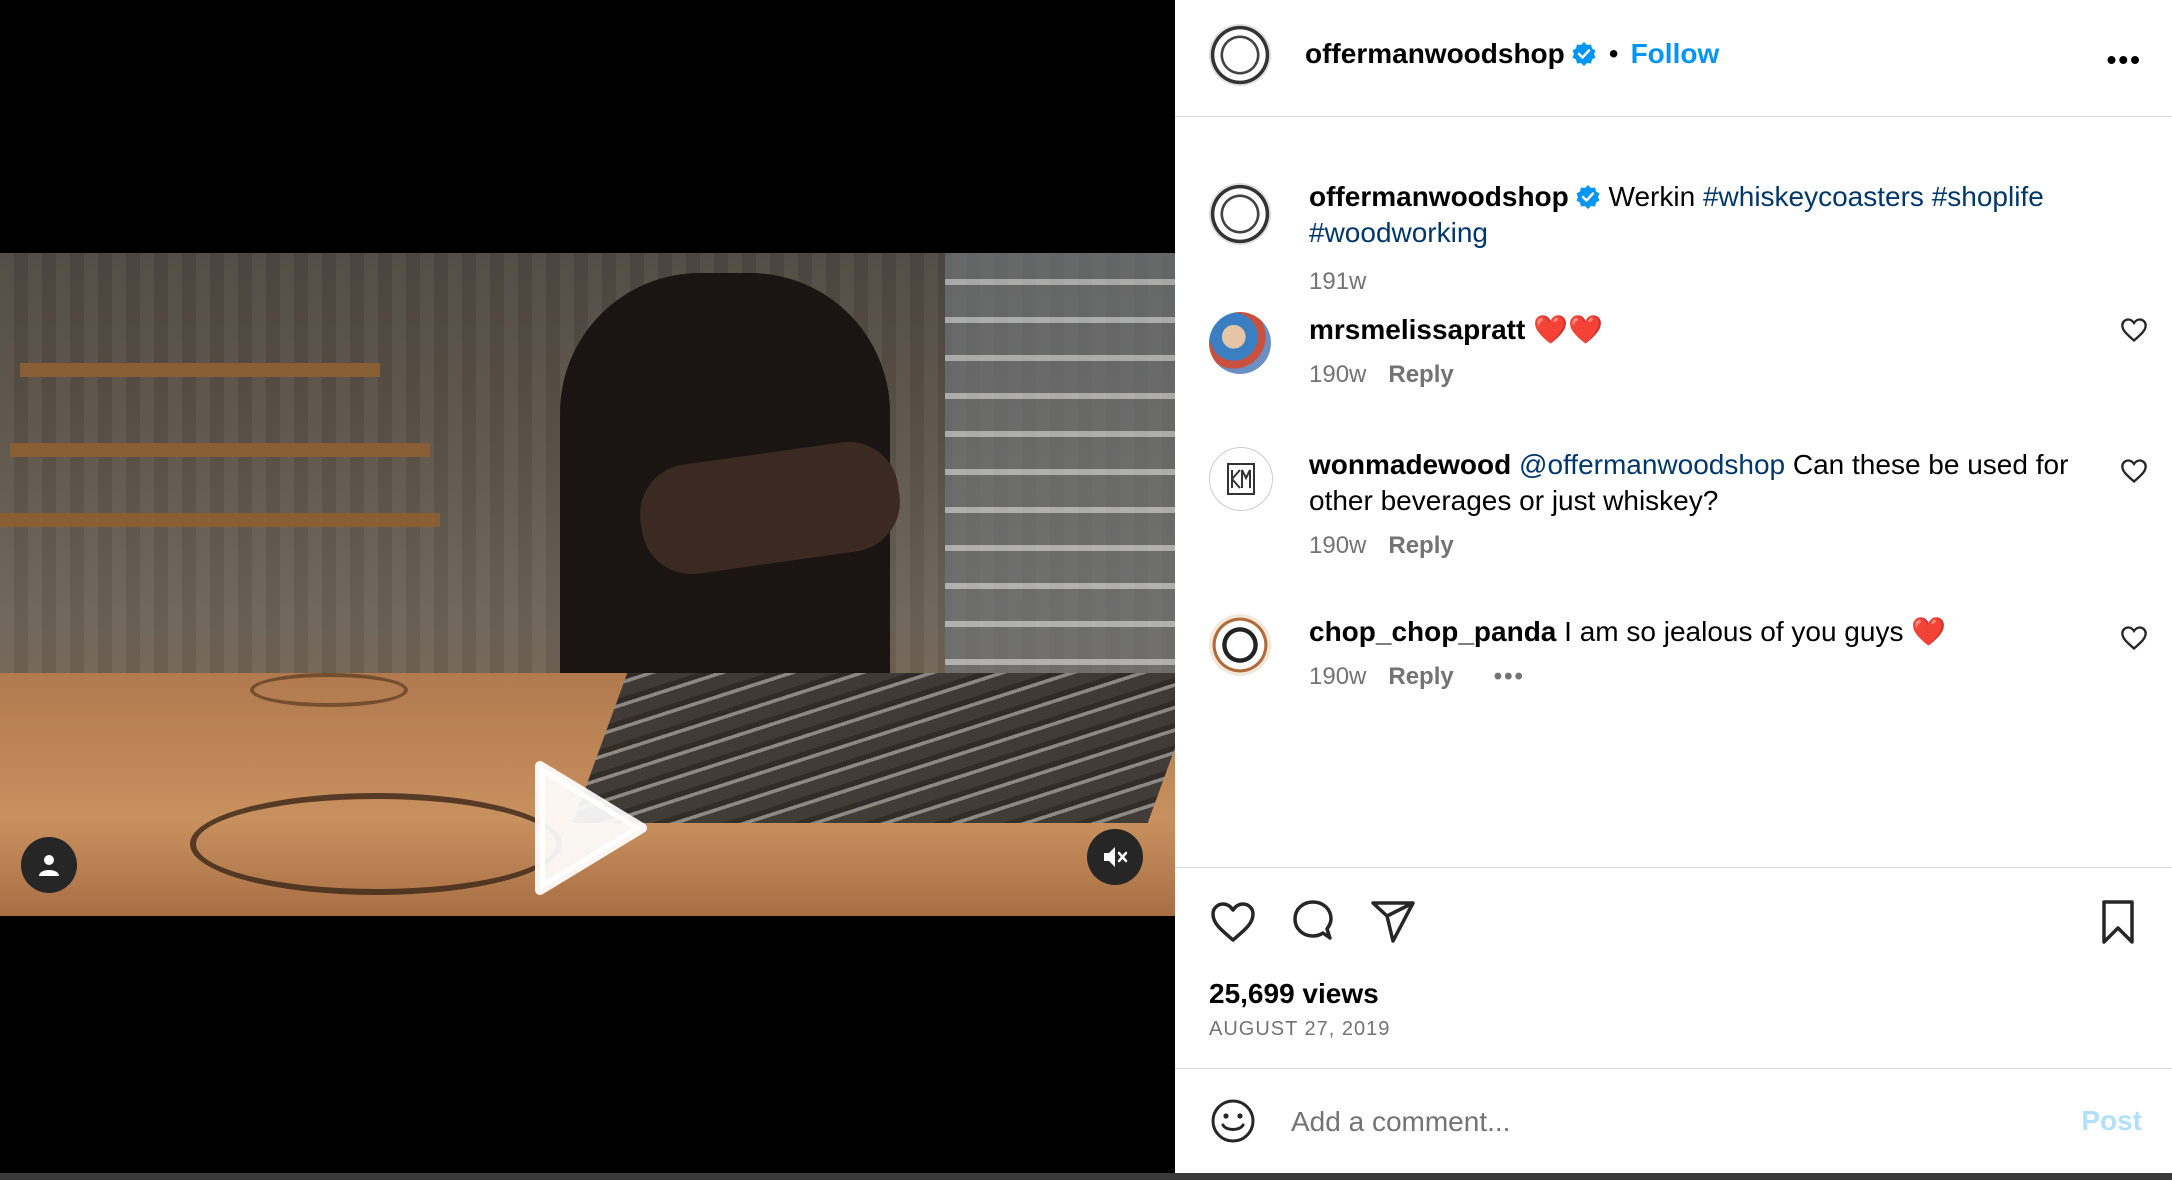 The height and width of the screenshot is (1180, 2172). Describe the element at coordinates (1652, 196) in the screenshot. I see `caption-body: Werkin` at that location.